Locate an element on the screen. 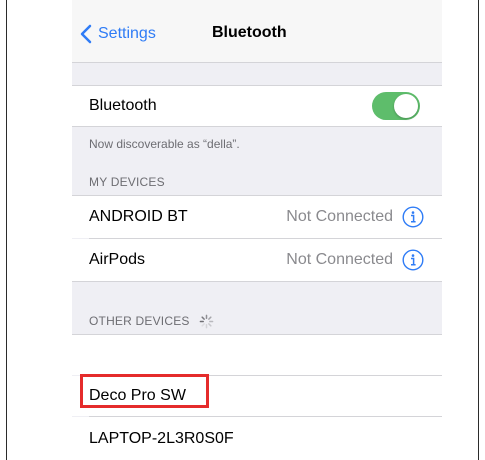  device-name: LAPTOP-2L3R0S0F is located at coordinates (161, 438).